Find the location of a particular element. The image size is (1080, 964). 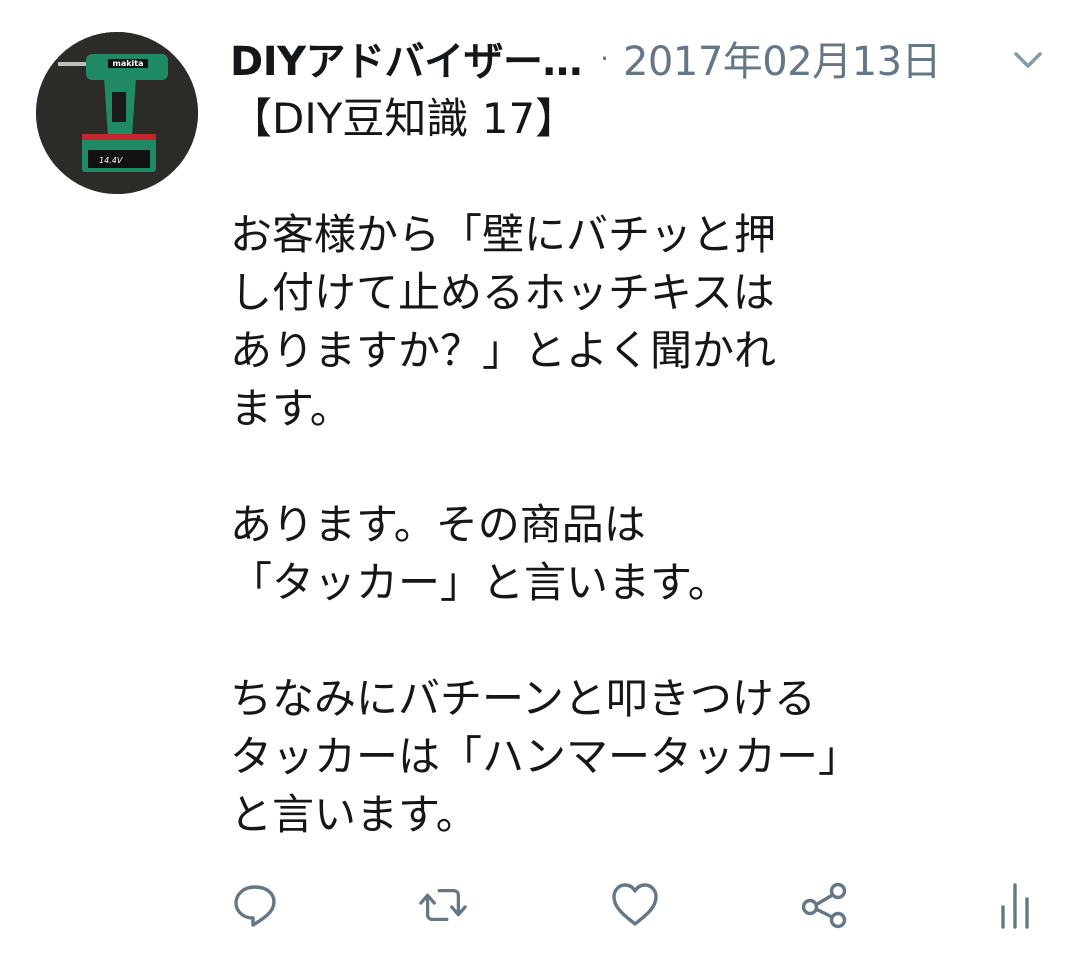

share-button is located at coordinates (825, 905).